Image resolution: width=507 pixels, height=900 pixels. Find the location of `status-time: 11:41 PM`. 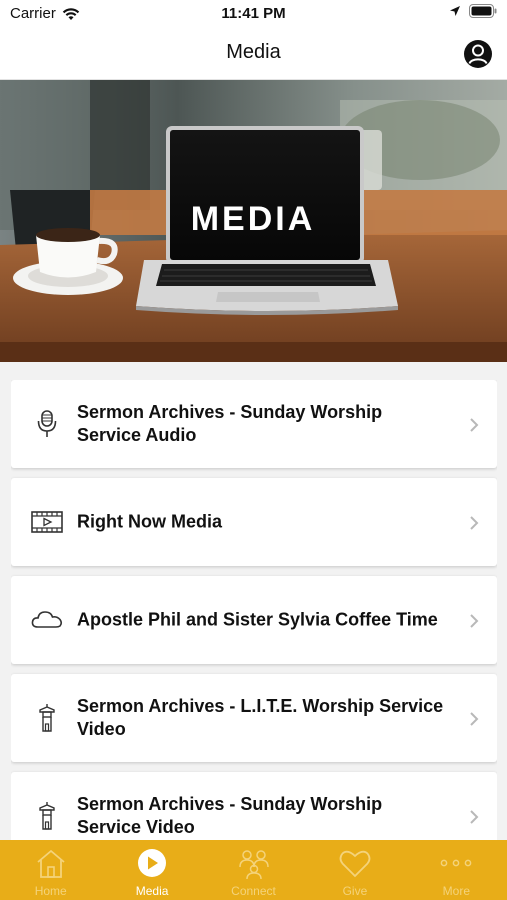

status-time: 11:41 PM is located at coordinates (253, 13).